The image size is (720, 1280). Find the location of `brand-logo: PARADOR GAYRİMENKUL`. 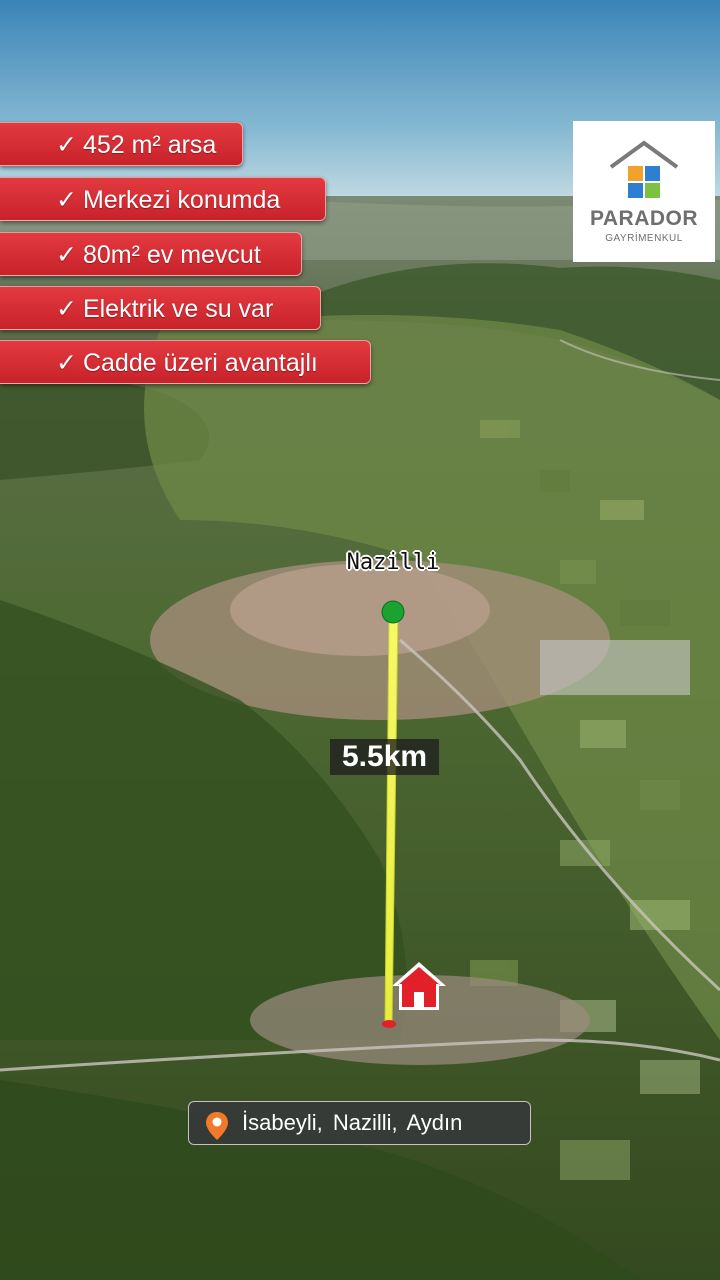

brand-logo: PARADOR GAYRİMENKUL is located at coordinates (644, 191).